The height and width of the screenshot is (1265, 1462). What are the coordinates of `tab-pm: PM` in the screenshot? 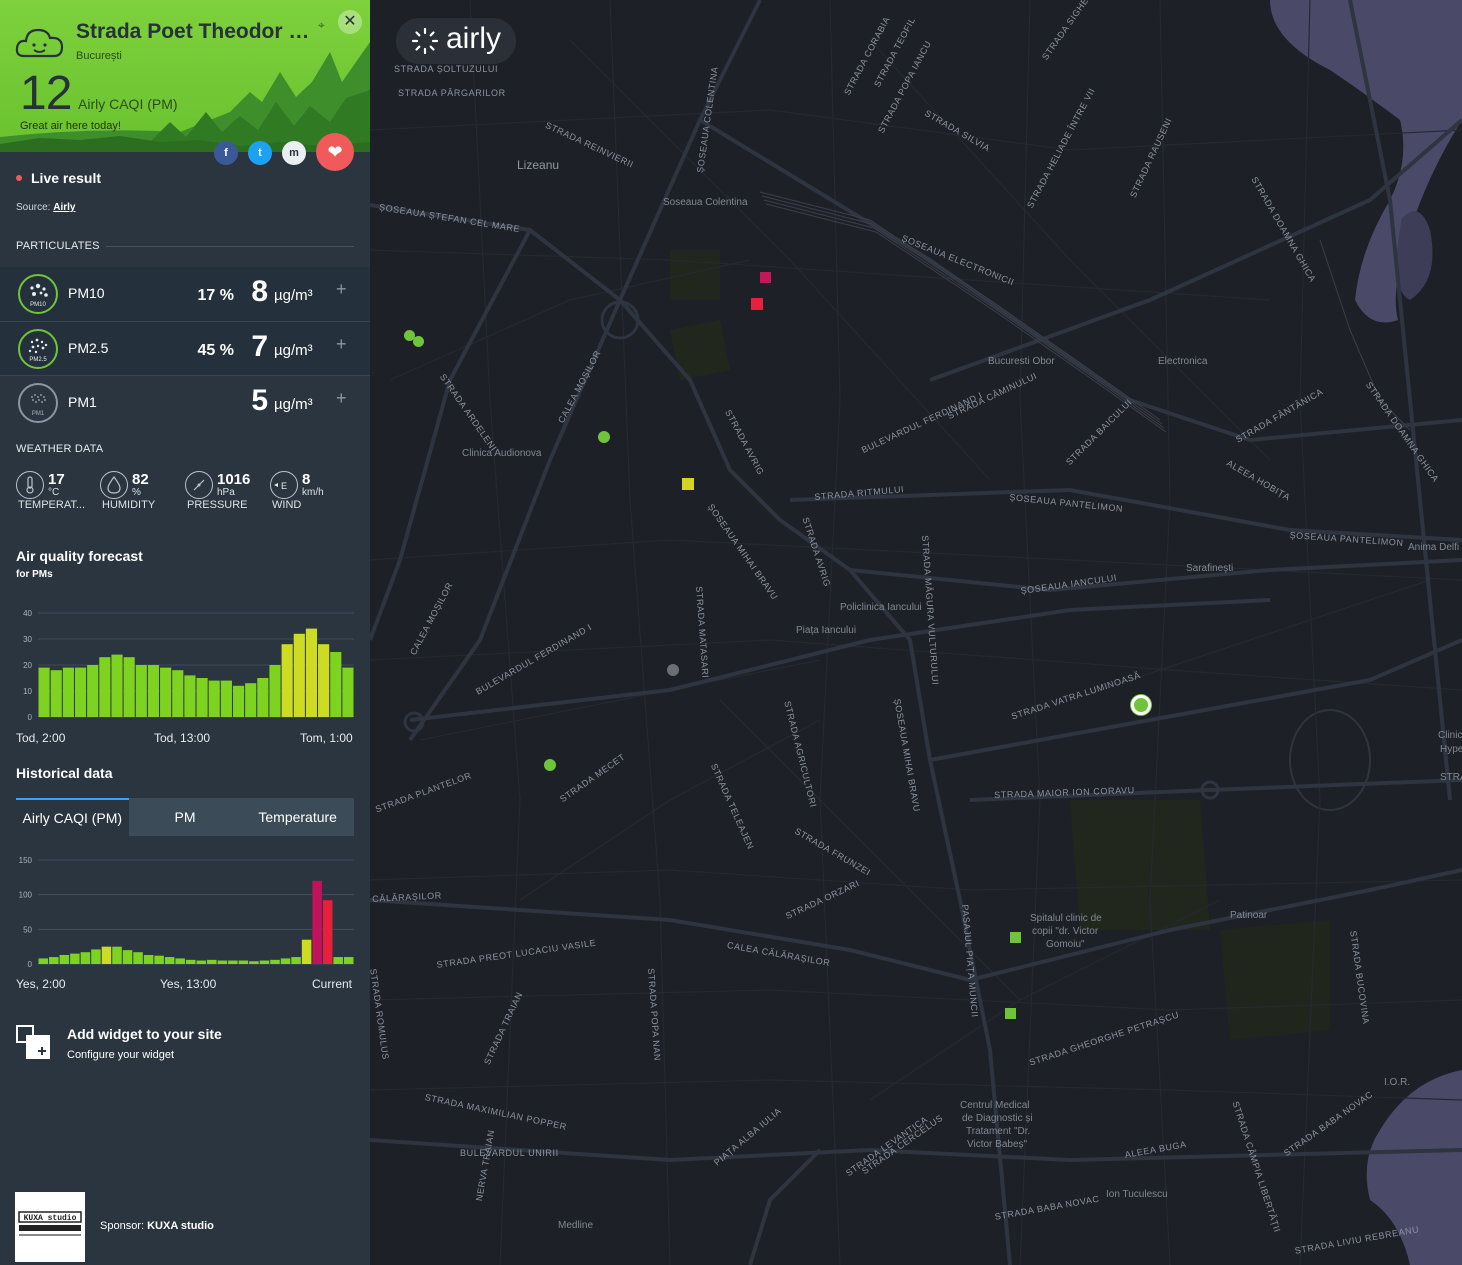 It's located at (185, 817).